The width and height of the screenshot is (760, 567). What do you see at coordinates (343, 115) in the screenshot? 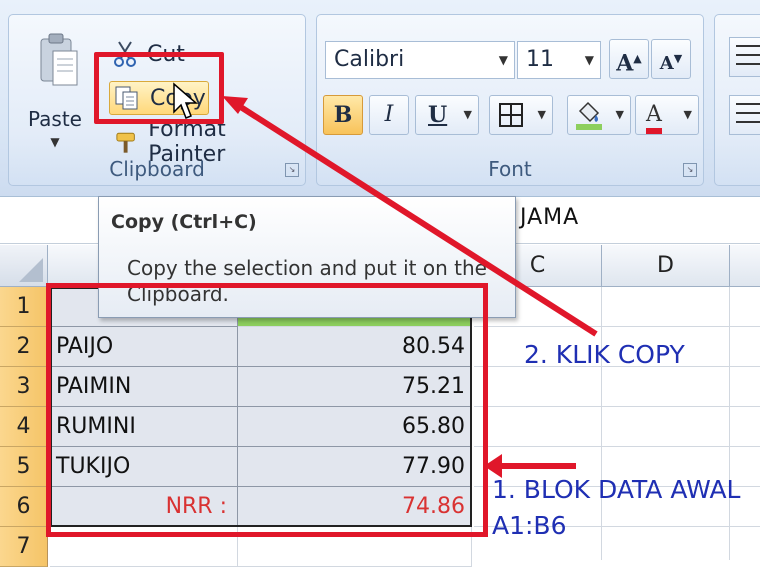
I see `bold-button: B` at bounding box center [343, 115].